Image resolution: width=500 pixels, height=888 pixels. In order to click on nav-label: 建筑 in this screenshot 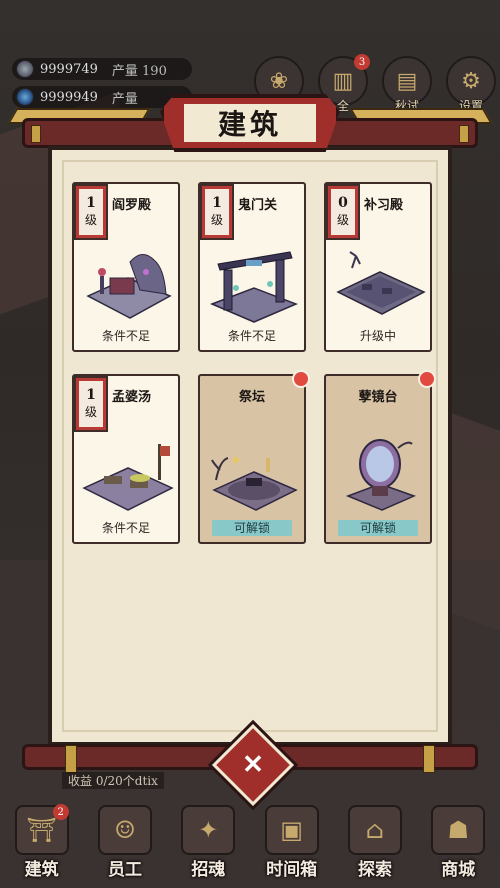, I will do `click(41, 870)`.